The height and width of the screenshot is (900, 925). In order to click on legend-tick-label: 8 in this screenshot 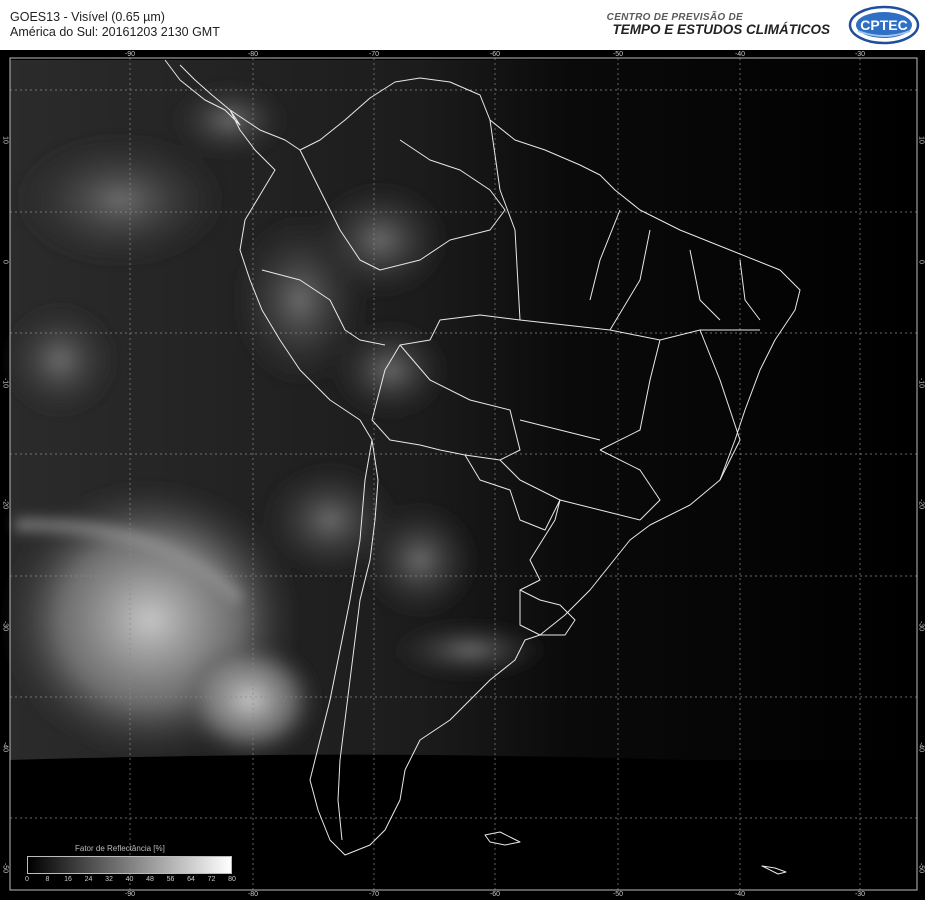, I will do `click(47, 879)`.